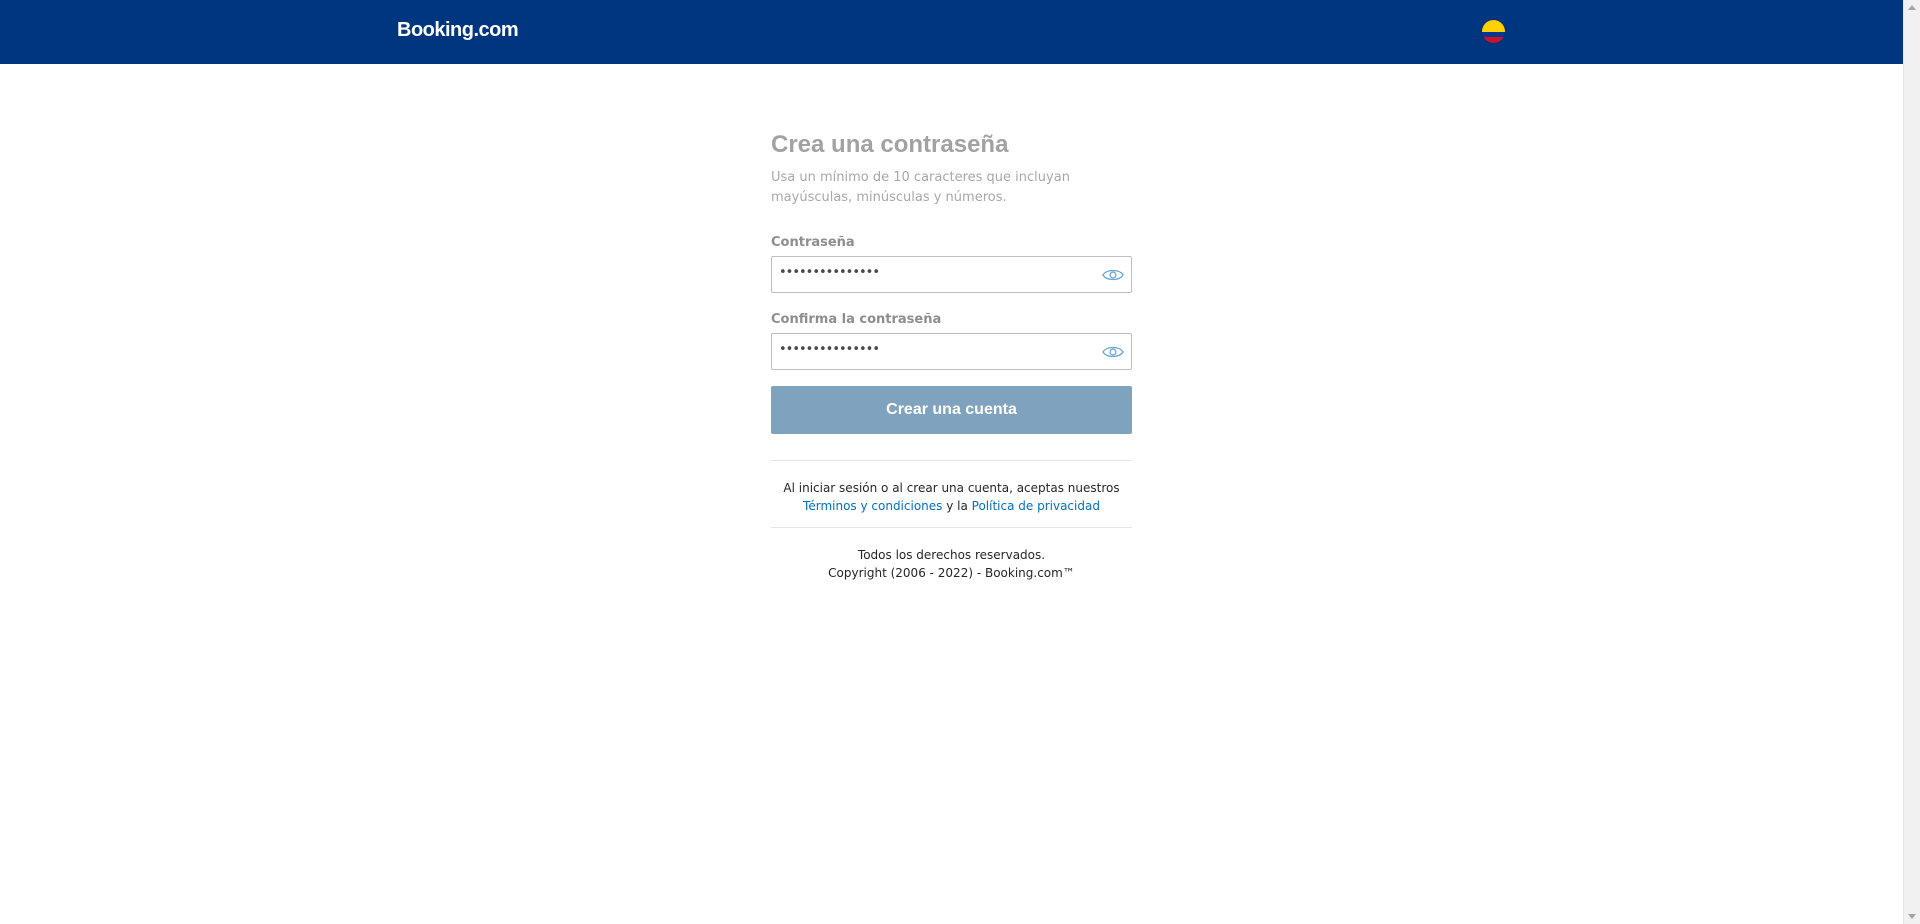  Describe the element at coordinates (1036, 506) in the screenshot. I see `privacy-link: Política de privacidad` at that location.